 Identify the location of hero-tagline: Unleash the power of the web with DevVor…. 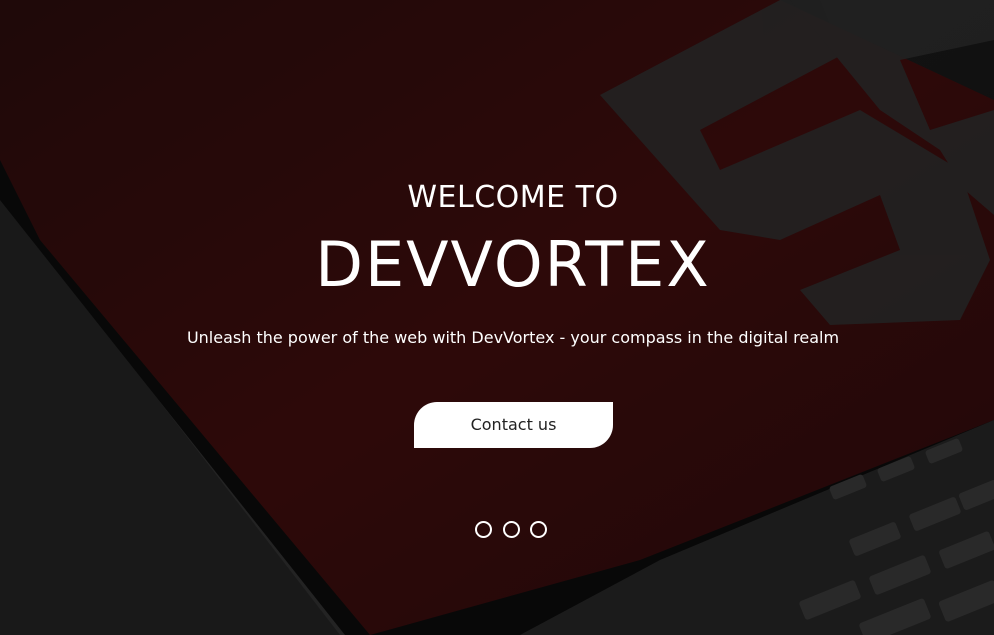
(513, 337).